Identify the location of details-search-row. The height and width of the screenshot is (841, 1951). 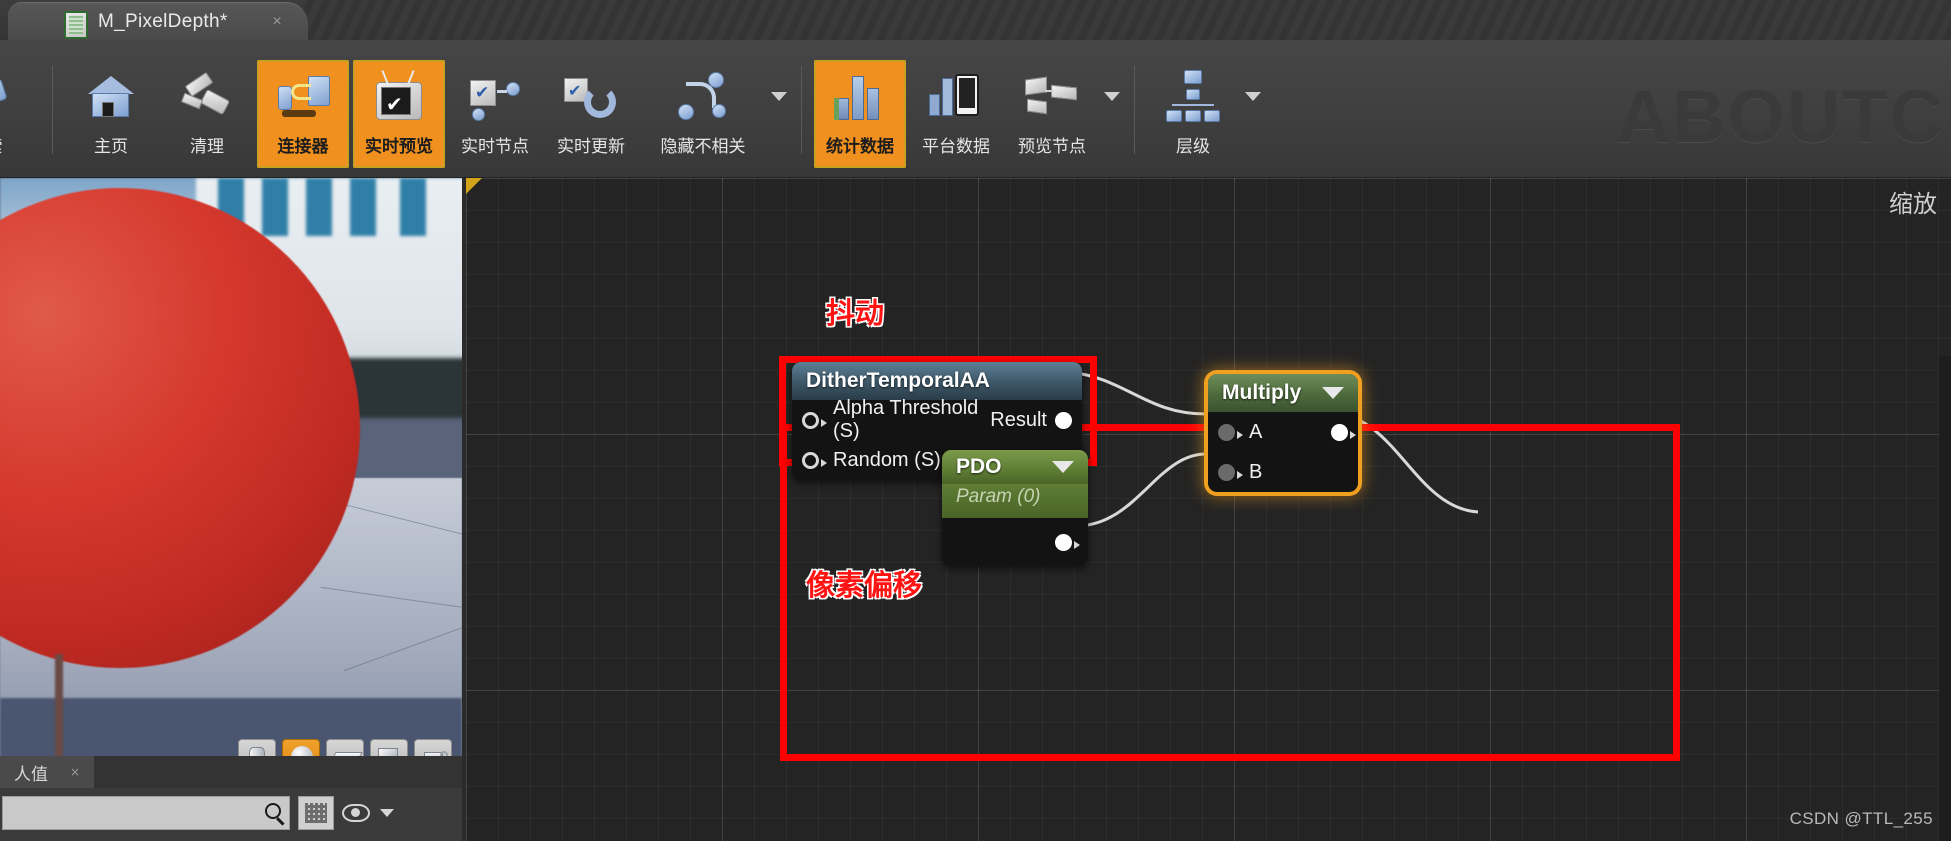
(198, 813).